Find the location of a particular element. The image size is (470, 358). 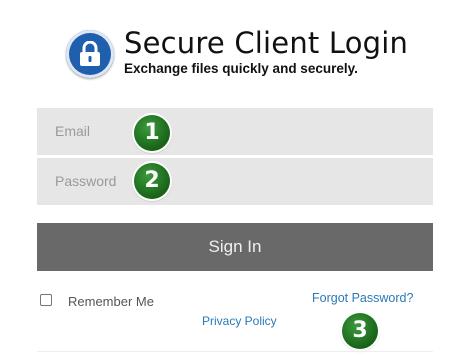

privacy-policy-link: Privacy Policy is located at coordinates (239, 321).